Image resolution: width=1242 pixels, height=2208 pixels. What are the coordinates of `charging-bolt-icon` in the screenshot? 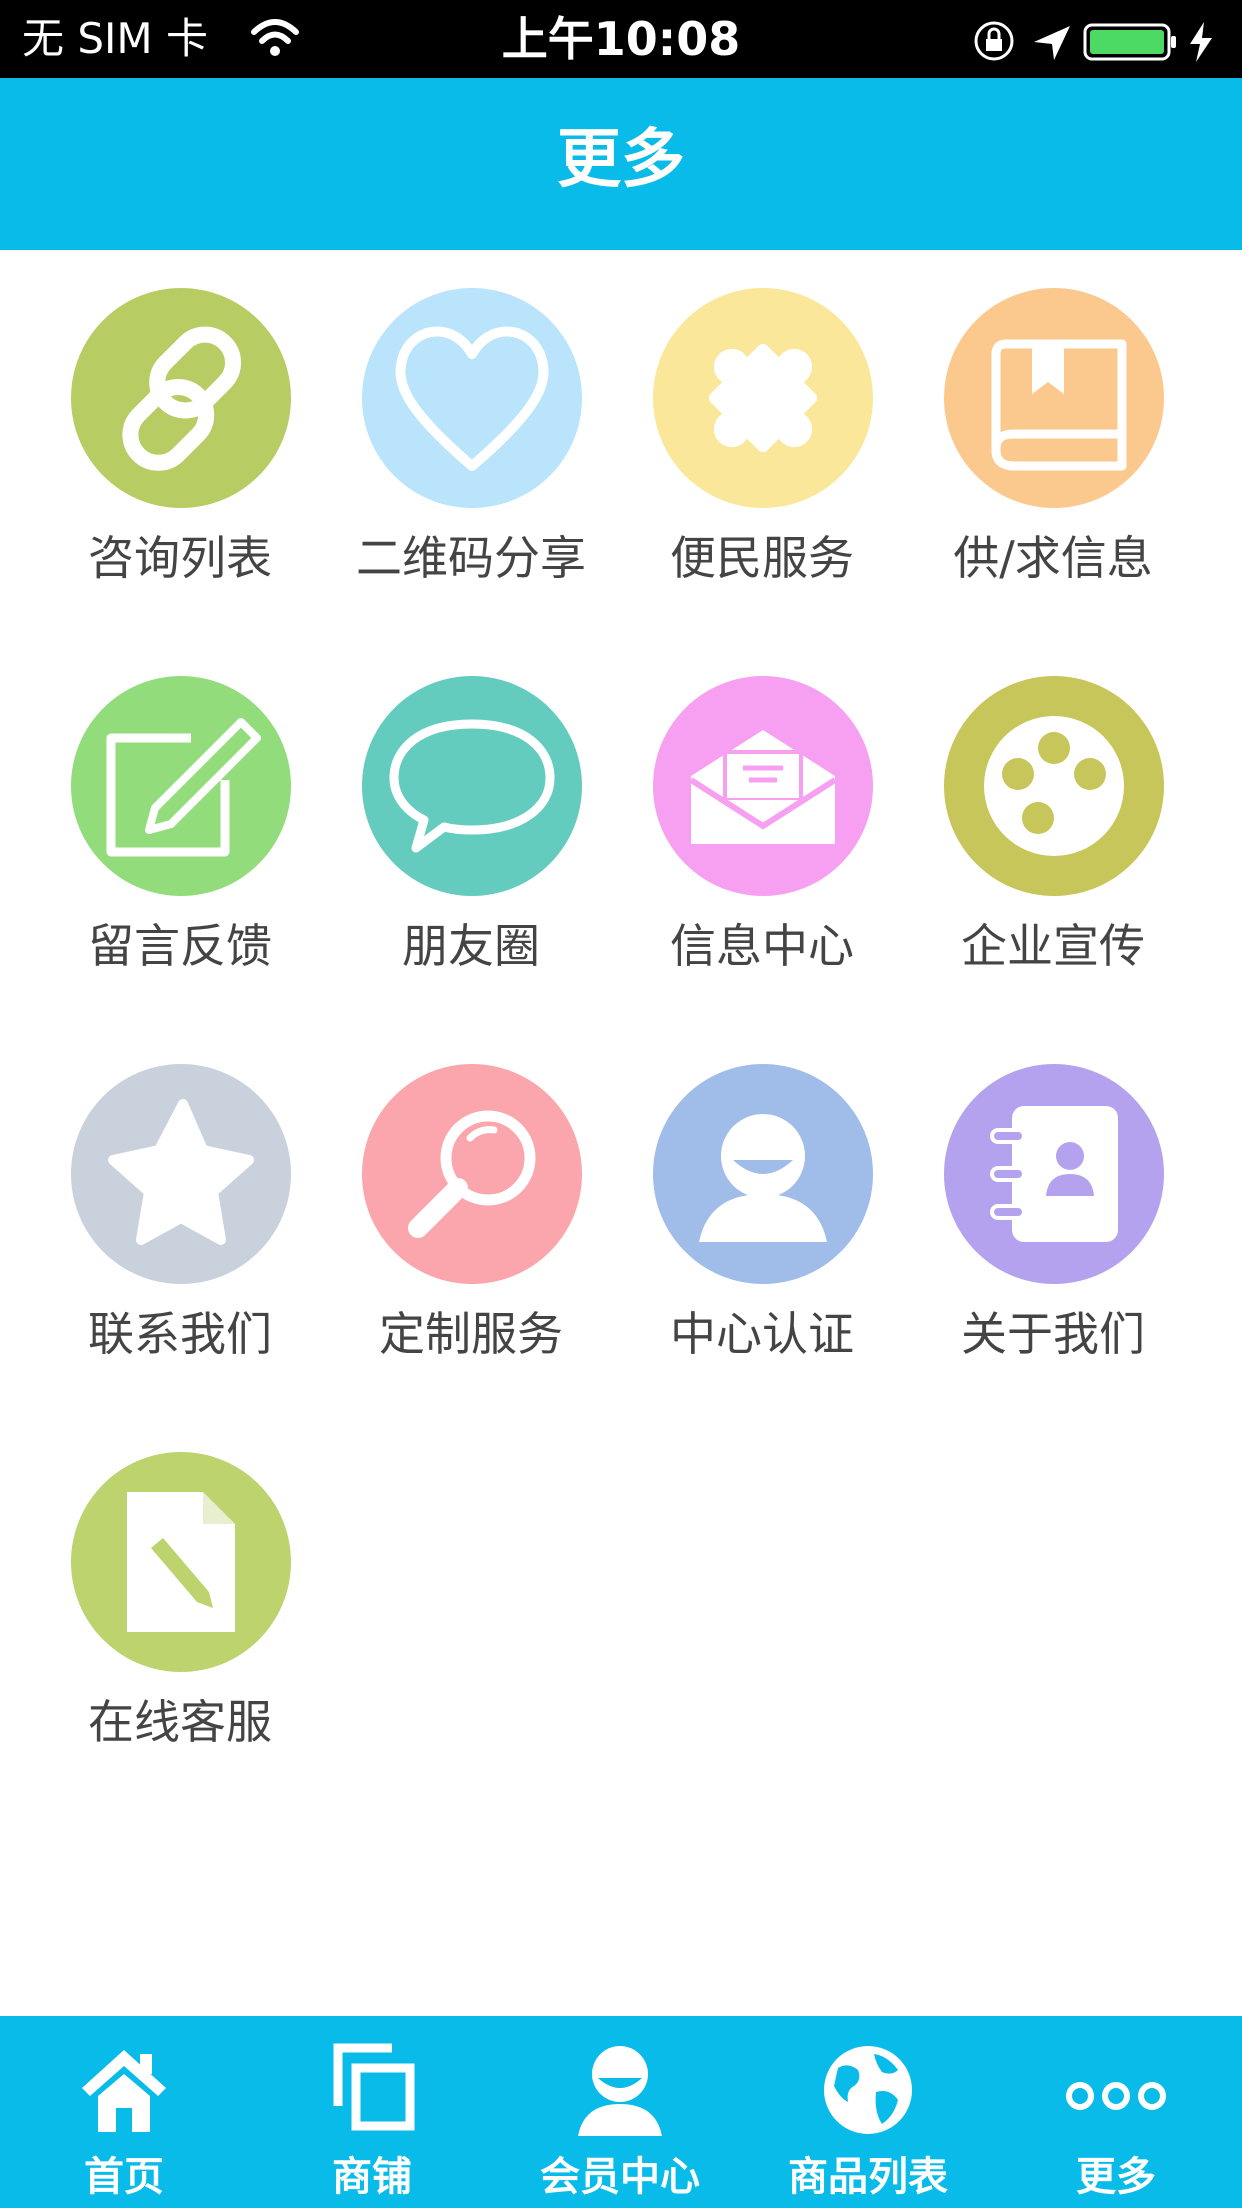 It's located at (1201, 42).